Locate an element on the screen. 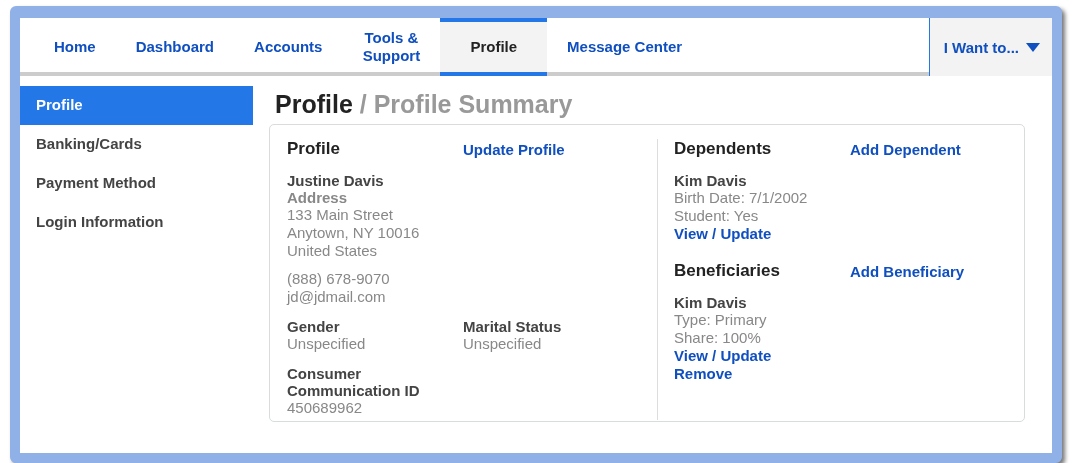  add-link: Add Dependent is located at coordinates (905, 149).